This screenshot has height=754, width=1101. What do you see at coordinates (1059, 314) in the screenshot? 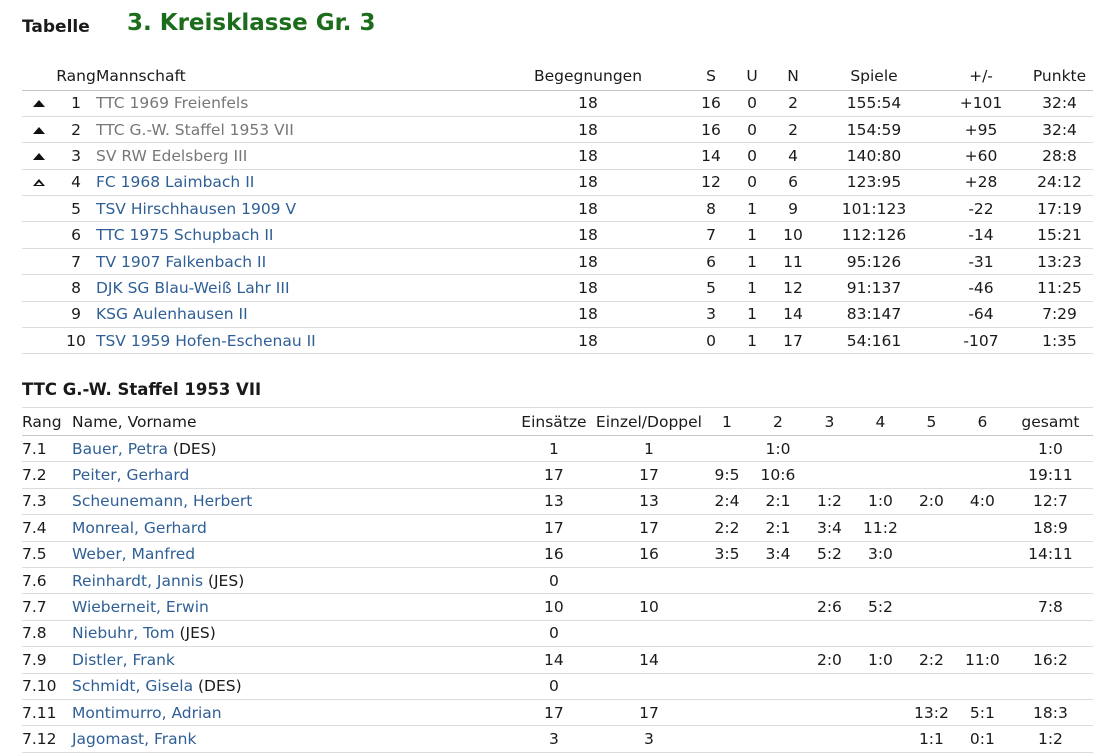
I see `punkte-cell: 7:29` at bounding box center [1059, 314].